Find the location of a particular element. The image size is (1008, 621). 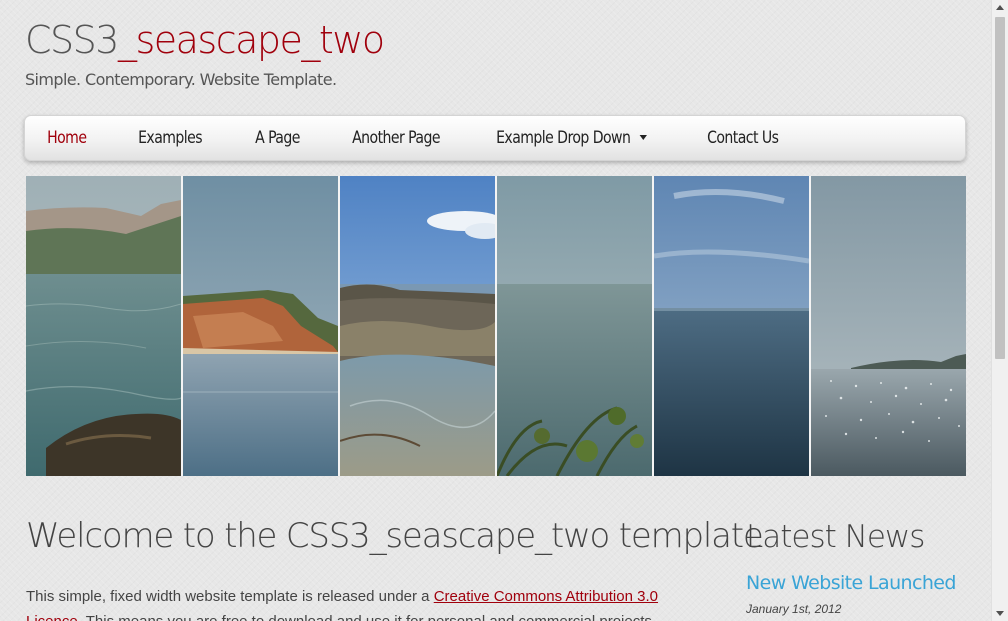

banner-image-rocky-shore is located at coordinates (418, 326).